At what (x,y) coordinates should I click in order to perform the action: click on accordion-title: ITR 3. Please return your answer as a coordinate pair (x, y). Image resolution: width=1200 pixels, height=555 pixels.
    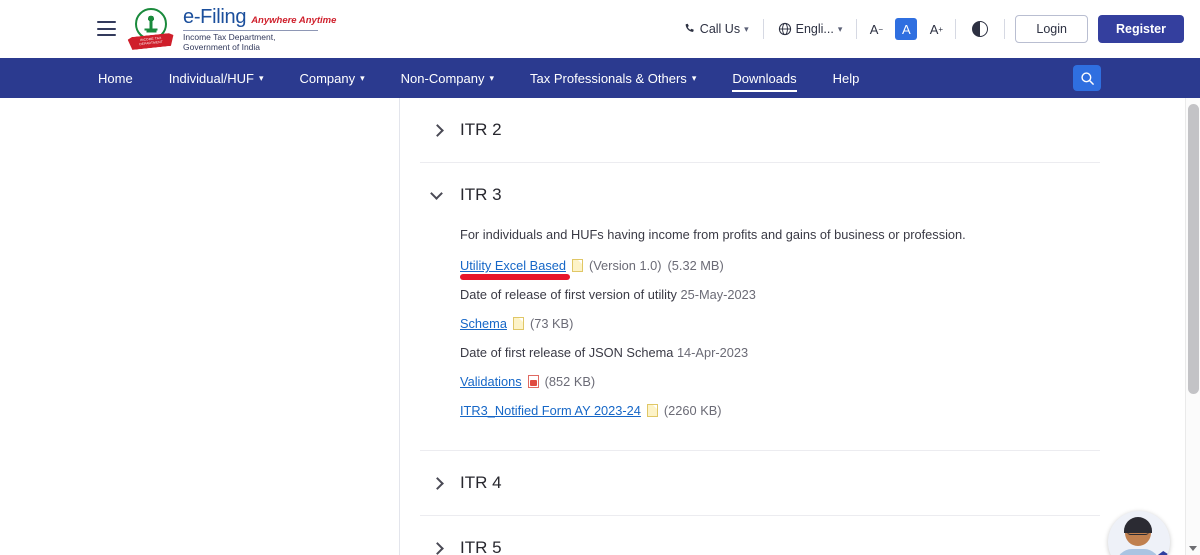
    Looking at the image, I should click on (481, 194).